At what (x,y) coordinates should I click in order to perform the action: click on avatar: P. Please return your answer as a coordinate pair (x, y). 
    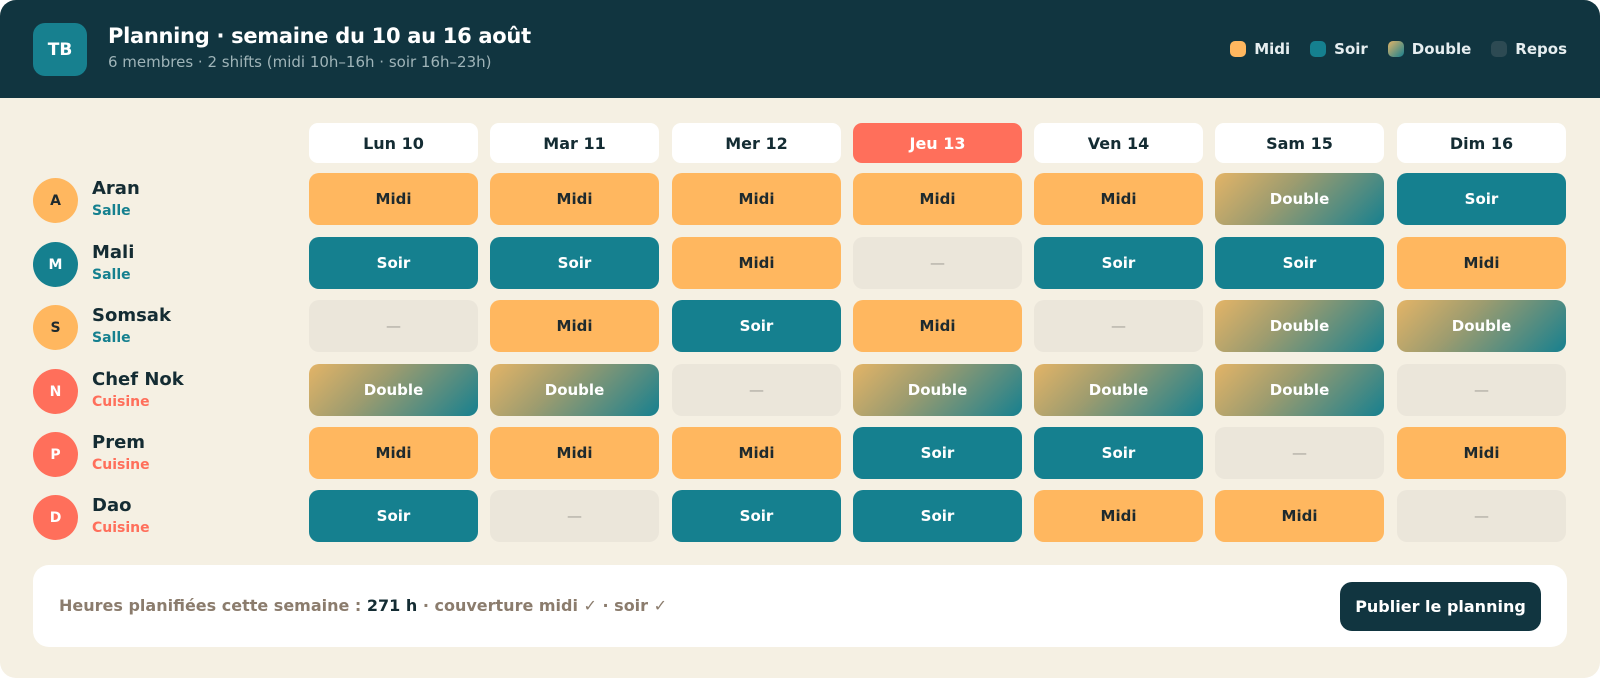
    Looking at the image, I should click on (55, 454).